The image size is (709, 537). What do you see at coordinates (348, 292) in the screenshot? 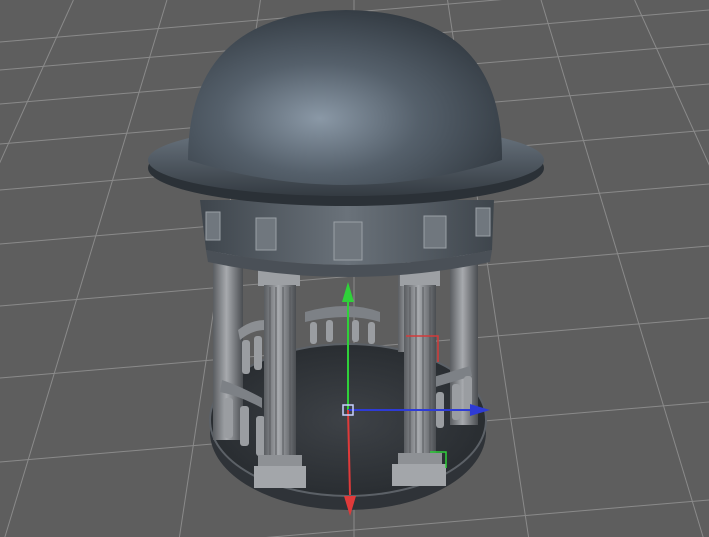
I see `y-axis-arrow-icon` at bounding box center [348, 292].